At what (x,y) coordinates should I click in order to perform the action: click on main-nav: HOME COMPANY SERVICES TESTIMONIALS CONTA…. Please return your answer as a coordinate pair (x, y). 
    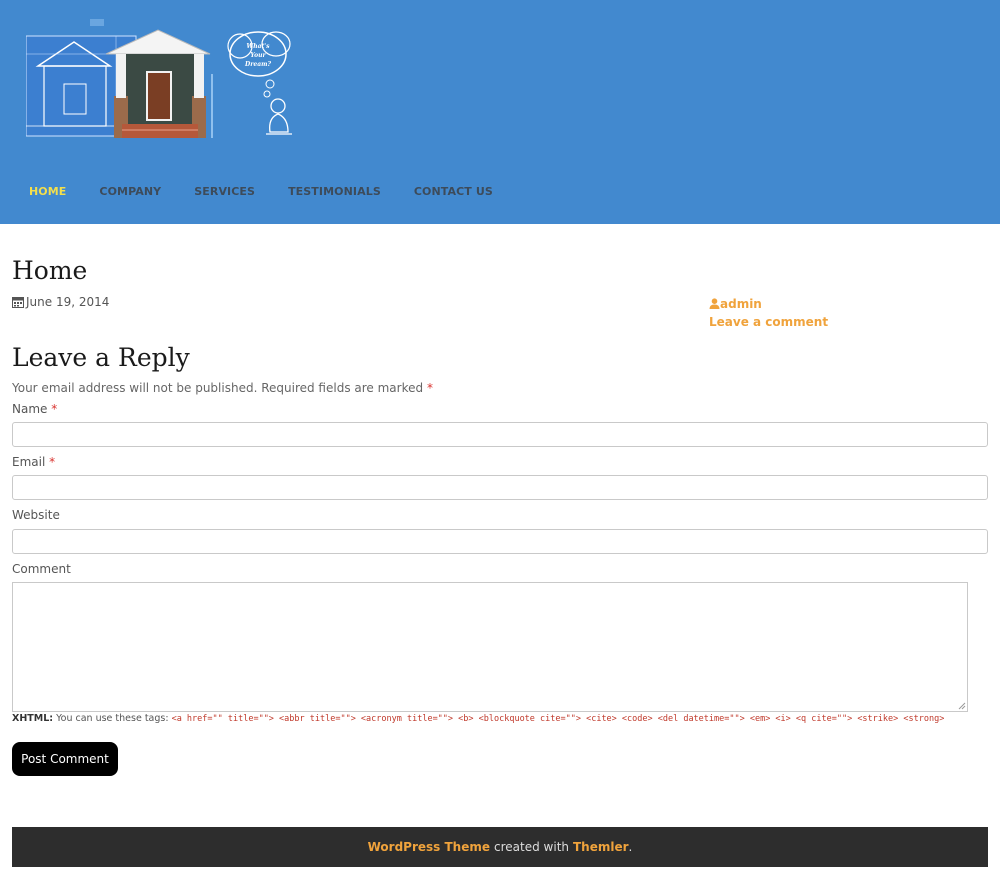
    Looking at the image, I should click on (263, 192).